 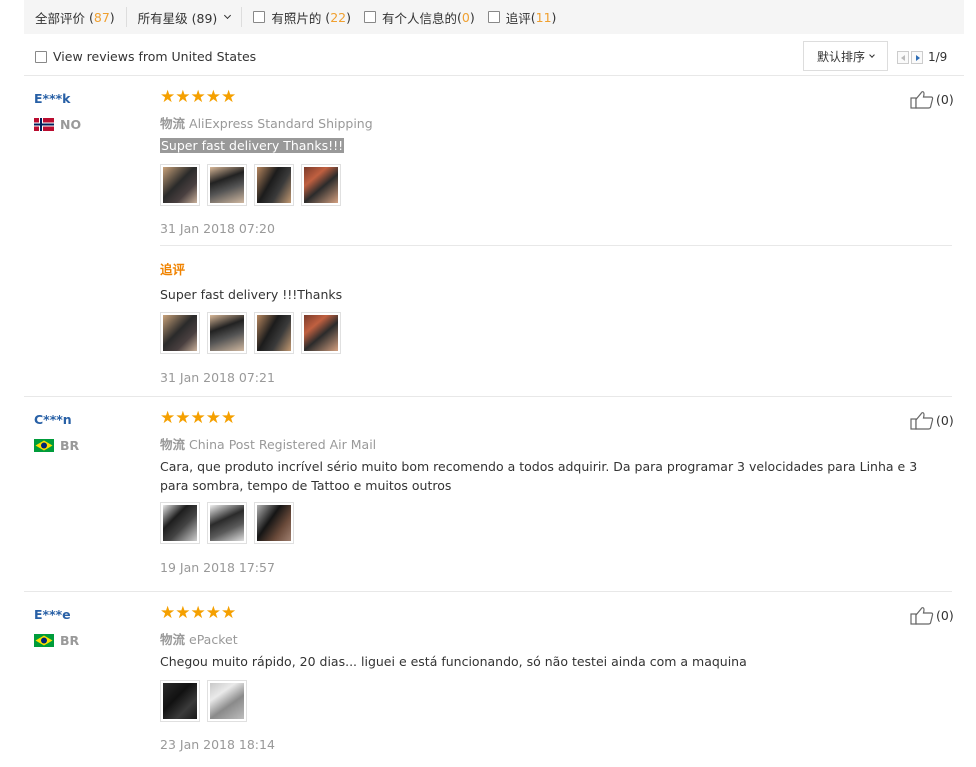 I want to click on filter-photos-count: 22, so click(x=338, y=17).